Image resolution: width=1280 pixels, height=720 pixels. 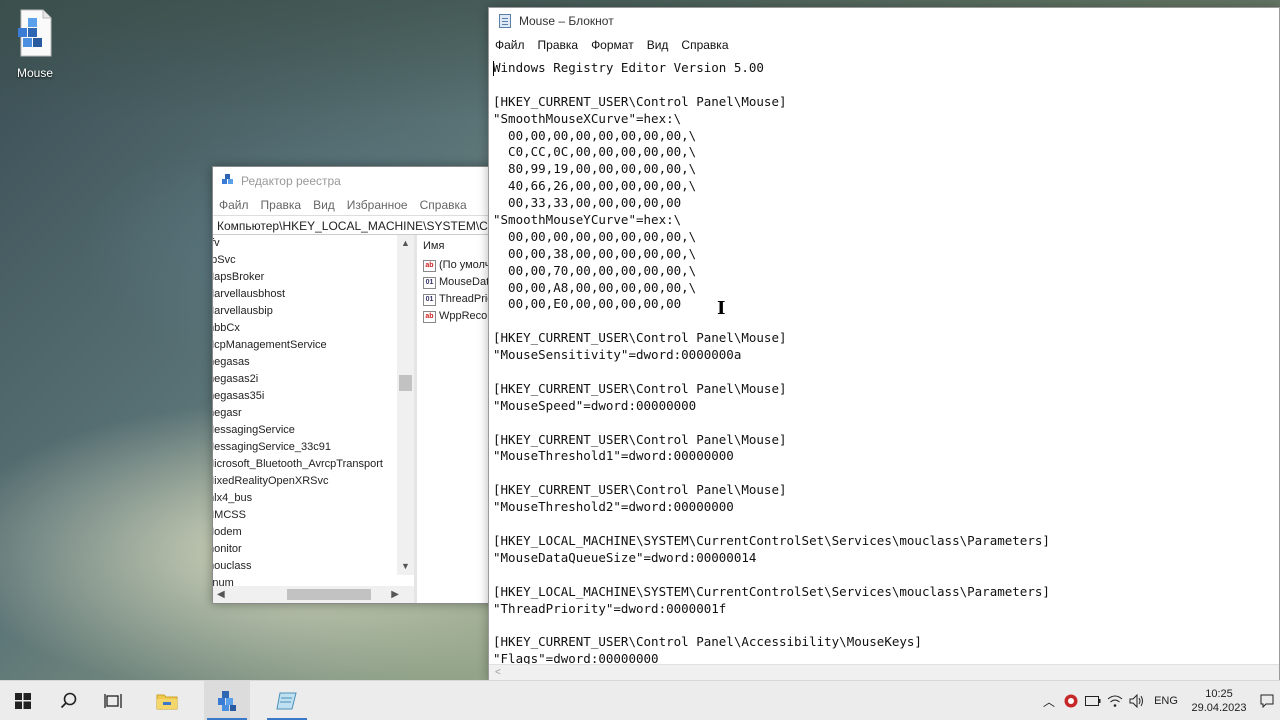 I want to click on network-icon, so click(x=1115, y=700).